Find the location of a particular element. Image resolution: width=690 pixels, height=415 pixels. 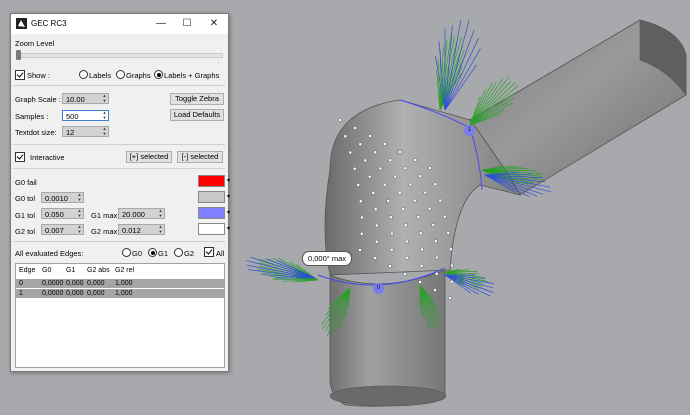

zoom-slider-track is located at coordinates (120, 55).